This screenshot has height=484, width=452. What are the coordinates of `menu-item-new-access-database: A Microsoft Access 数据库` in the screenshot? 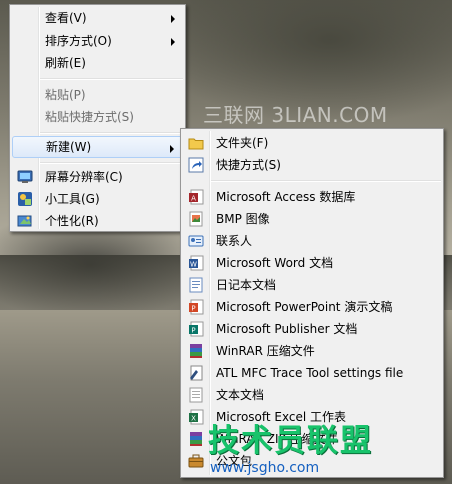 It's located at (312, 197).